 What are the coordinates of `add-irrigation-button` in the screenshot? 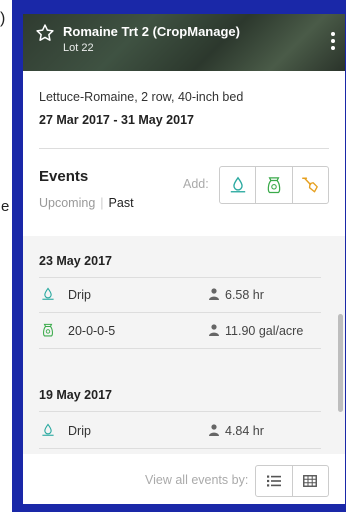 It's located at (238, 185).